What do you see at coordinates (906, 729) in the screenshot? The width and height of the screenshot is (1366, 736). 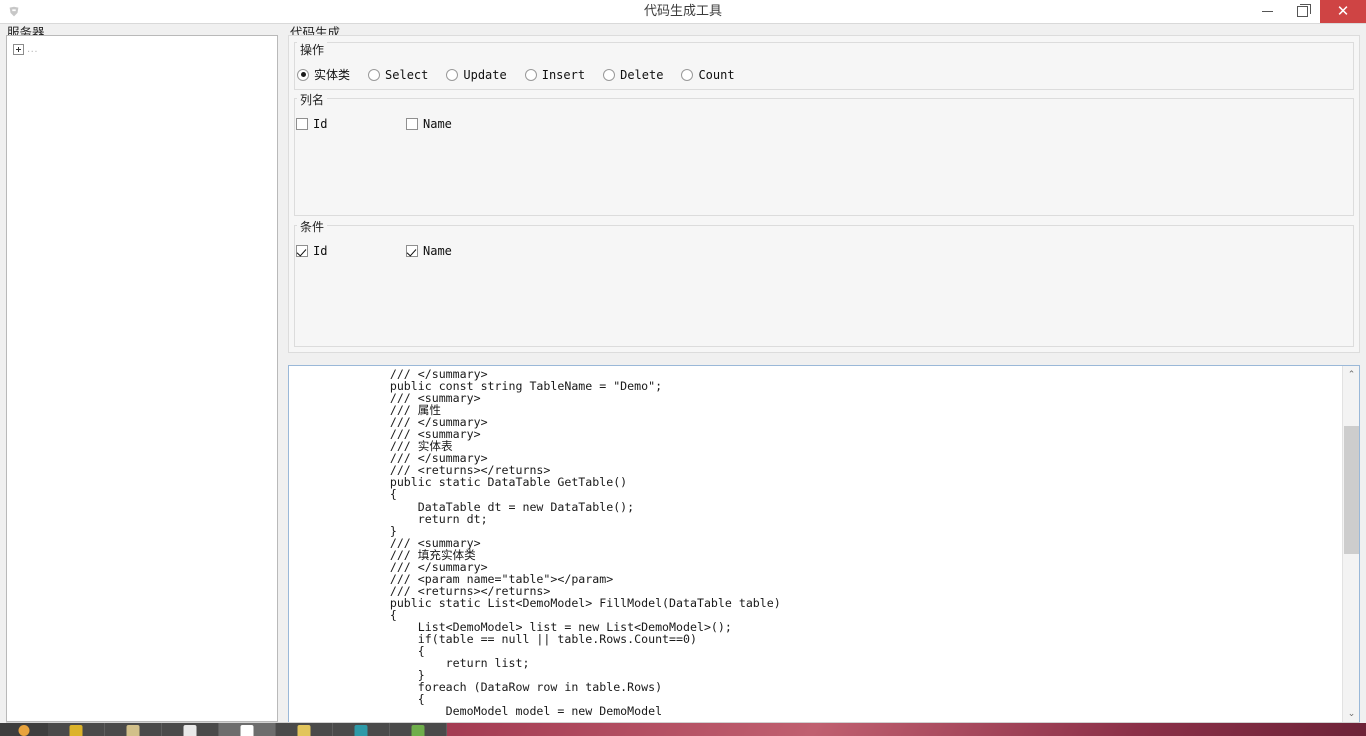 I see `taskbar-wallpaper-area` at bounding box center [906, 729].